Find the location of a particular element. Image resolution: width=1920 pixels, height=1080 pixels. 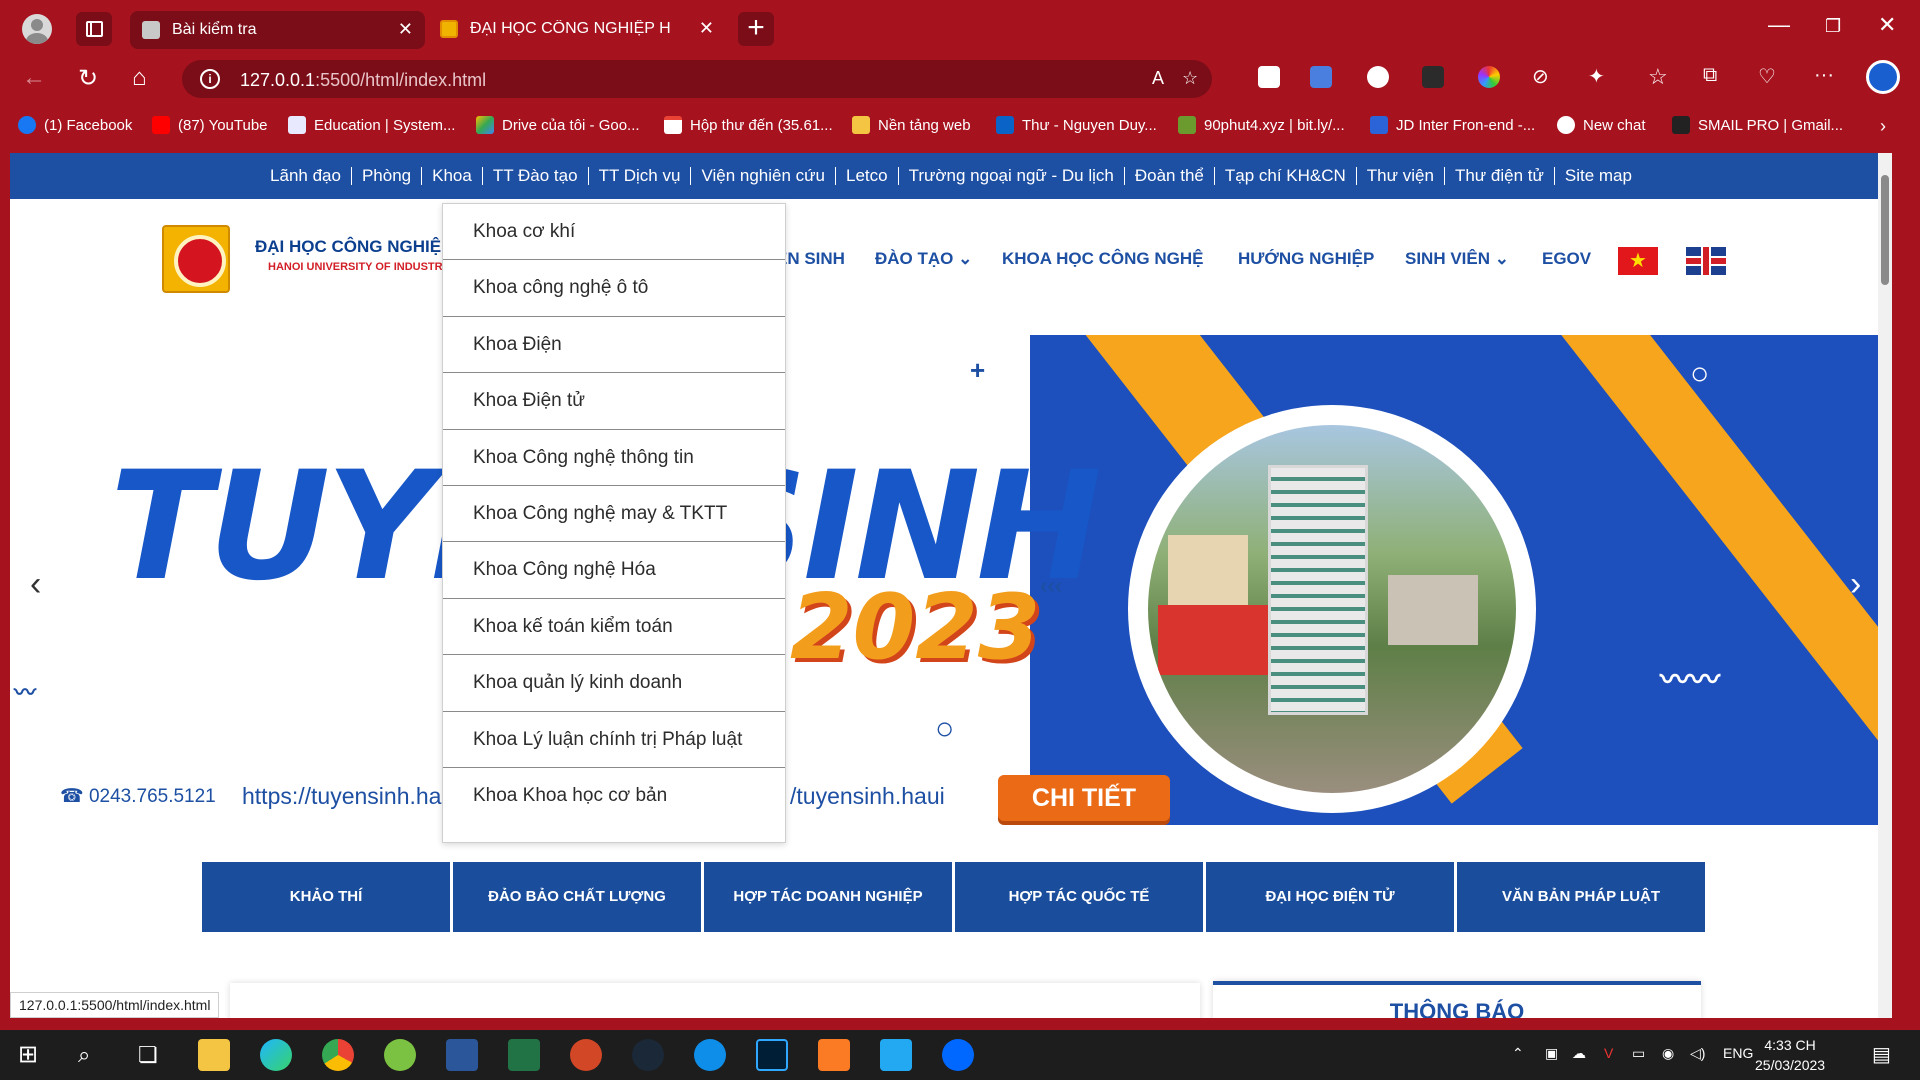

nav-huong-nghiep: HƯỚNG NGHIỆP is located at coordinates (1306, 259).